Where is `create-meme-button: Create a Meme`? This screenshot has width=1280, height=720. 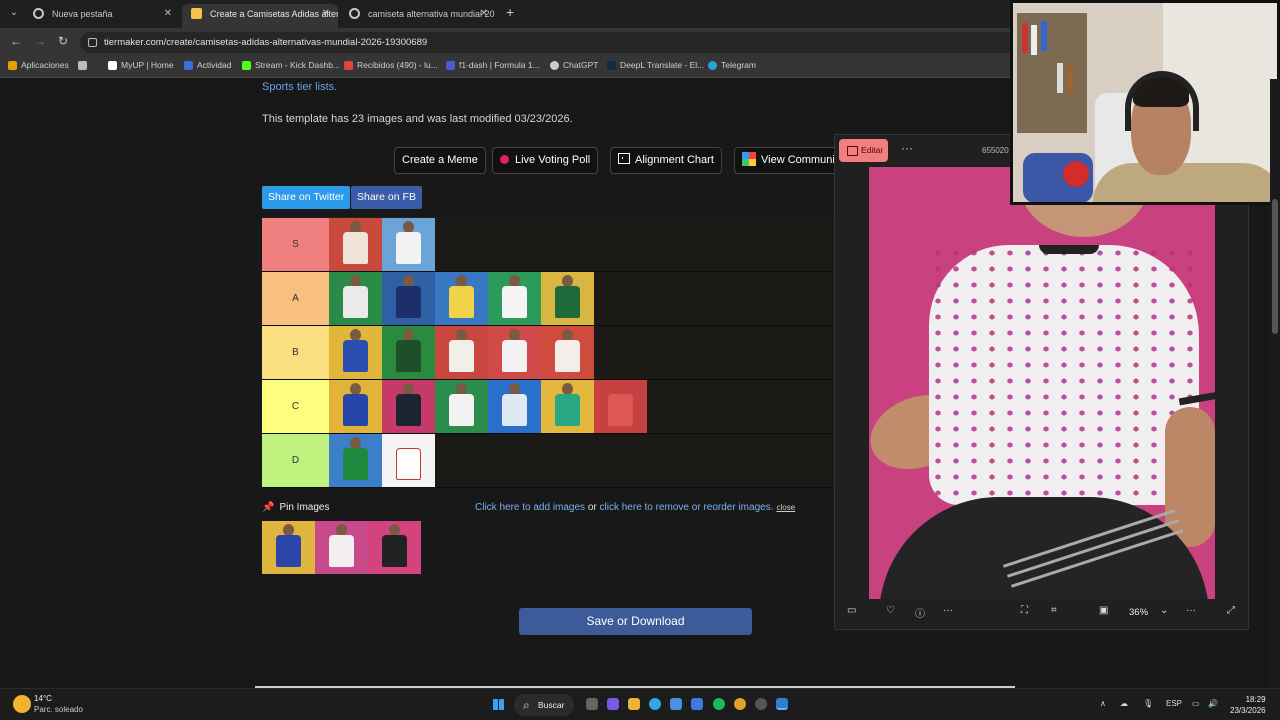
create-meme-button: Create a Meme is located at coordinates (440, 160).